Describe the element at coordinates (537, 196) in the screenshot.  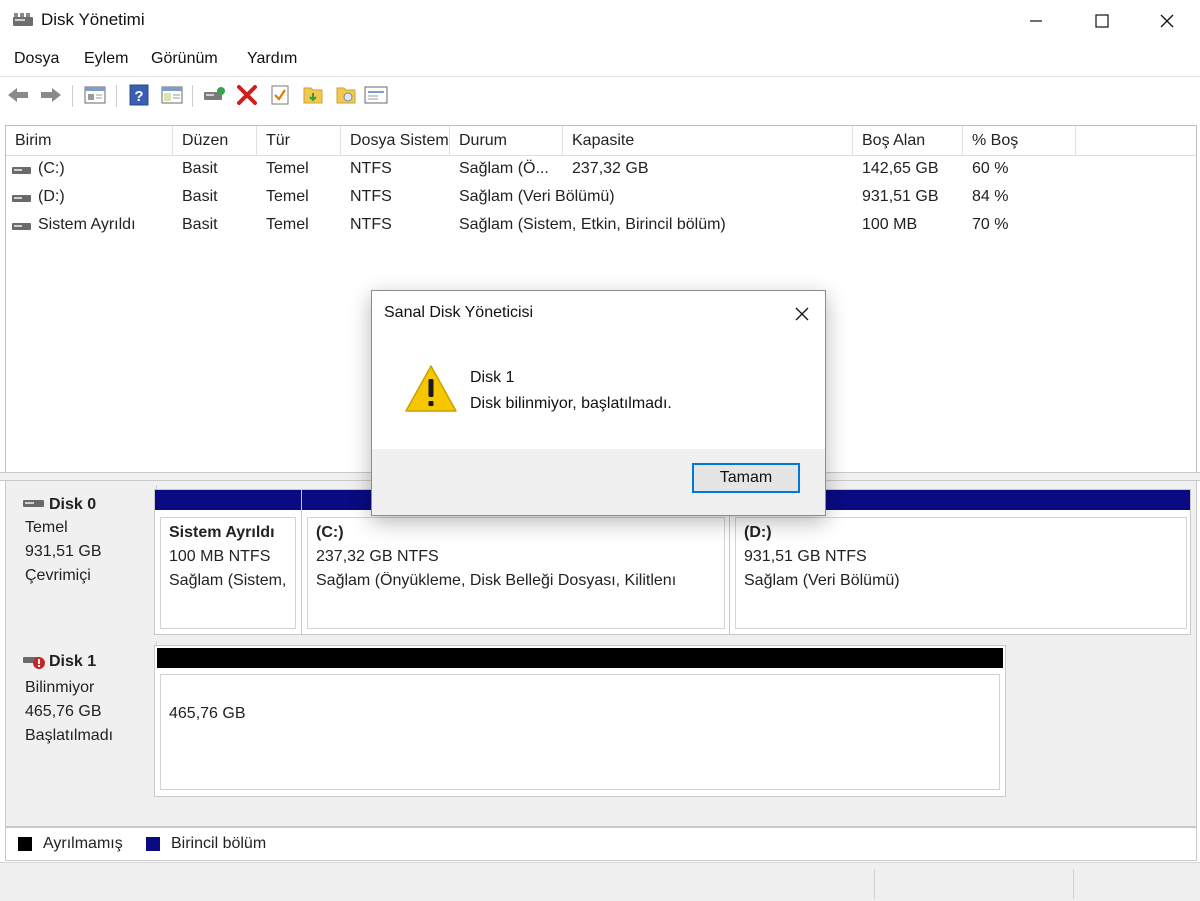
I see `cell-durum: Sağlam (Veri Bölümü)` at that location.